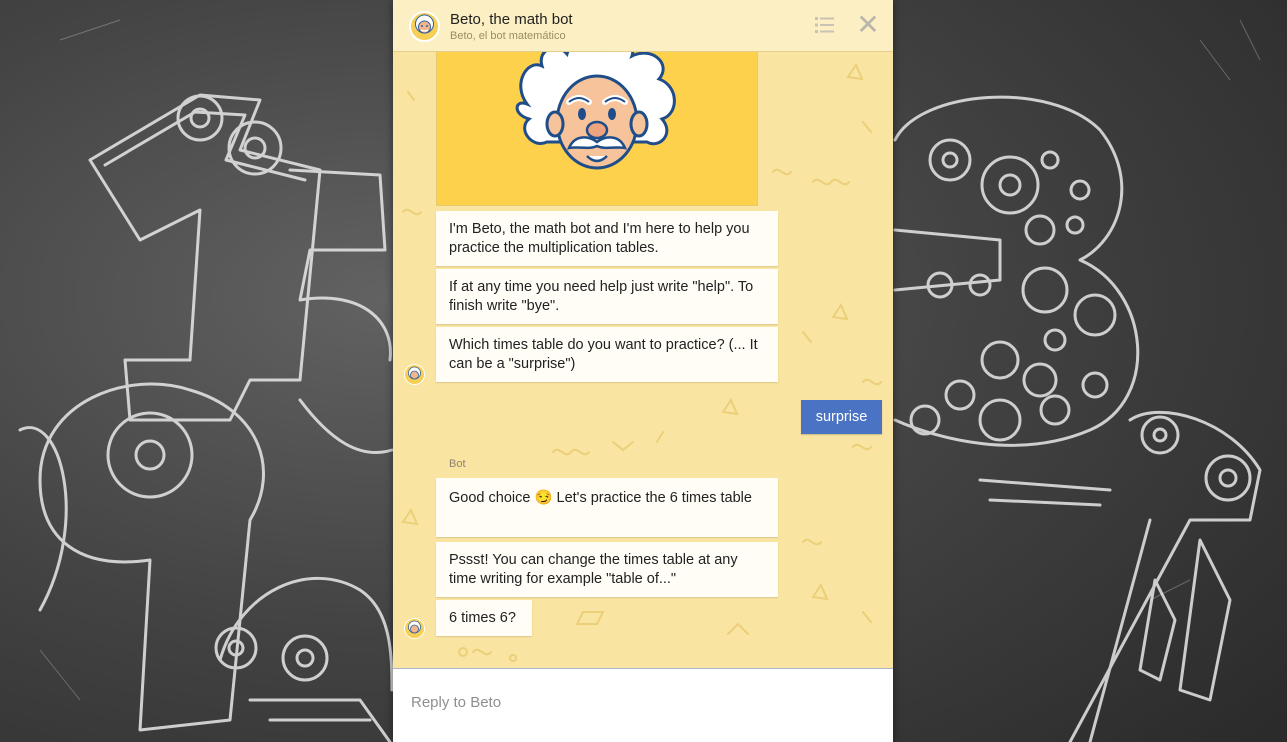 The width and height of the screenshot is (1287, 742). I want to click on user-message: surprise, so click(841, 417).